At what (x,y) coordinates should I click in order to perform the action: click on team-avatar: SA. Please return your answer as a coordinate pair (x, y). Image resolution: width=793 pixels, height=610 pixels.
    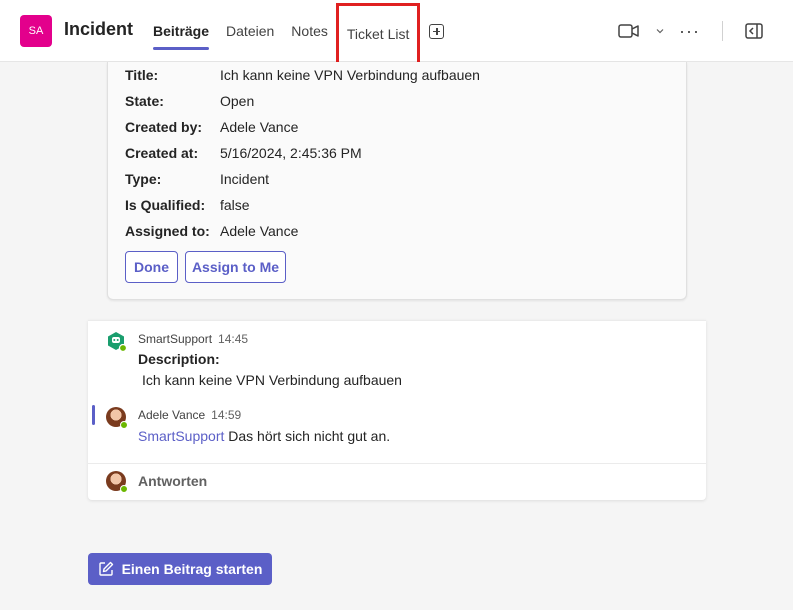
    Looking at the image, I should click on (36, 31).